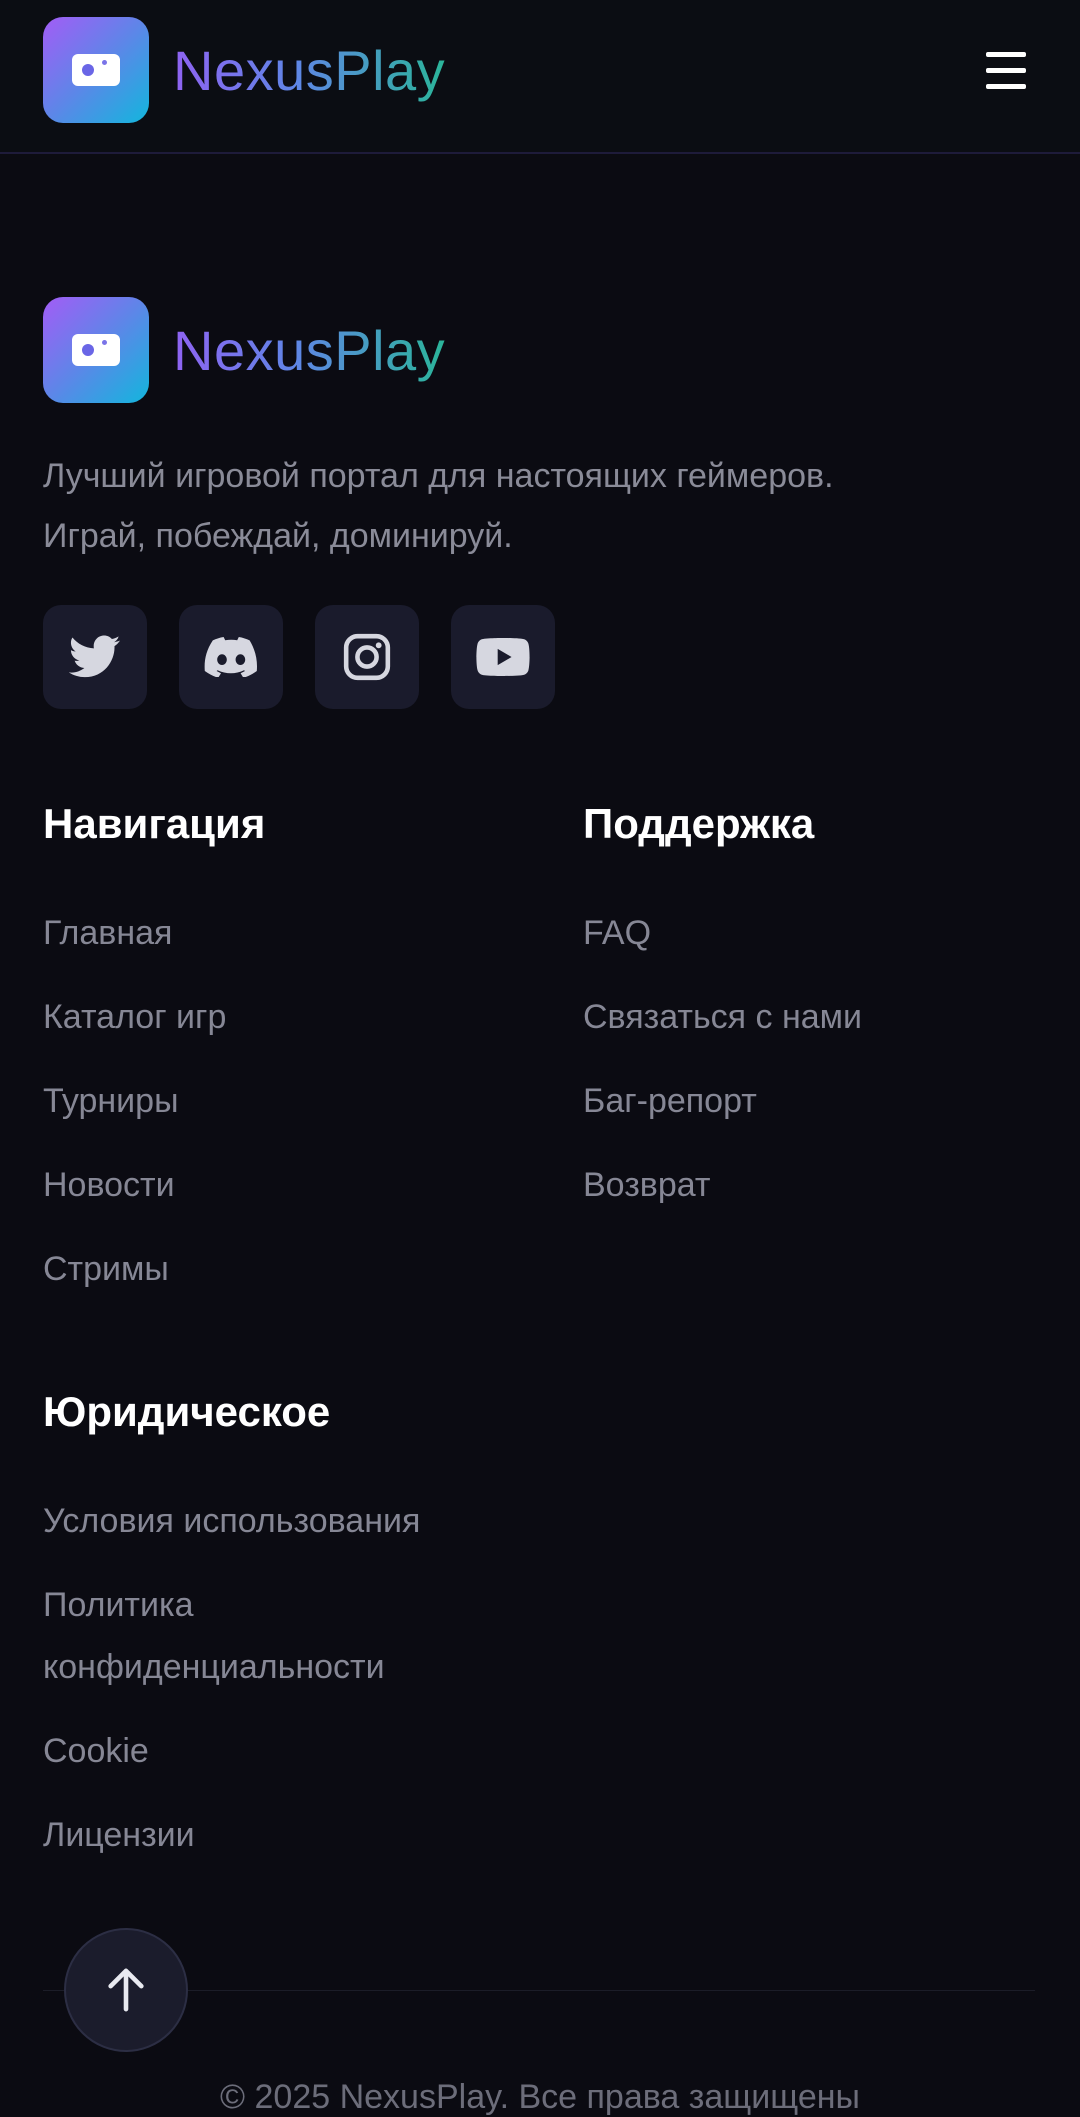 Image resolution: width=1080 pixels, height=2117 pixels. What do you see at coordinates (699, 823) in the screenshot?
I see `support-title: Поддержка` at bounding box center [699, 823].